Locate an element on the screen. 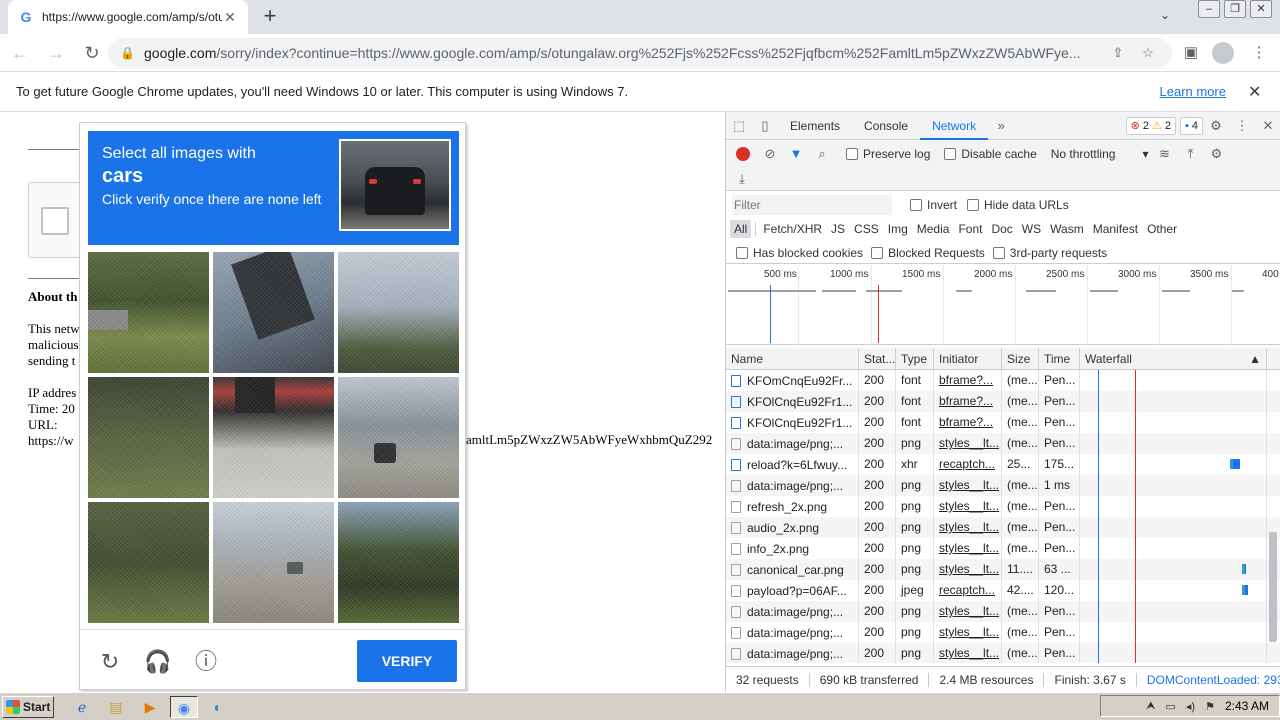 The height and width of the screenshot is (720, 1280). column-header-name: Name is located at coordinates (792, 358).